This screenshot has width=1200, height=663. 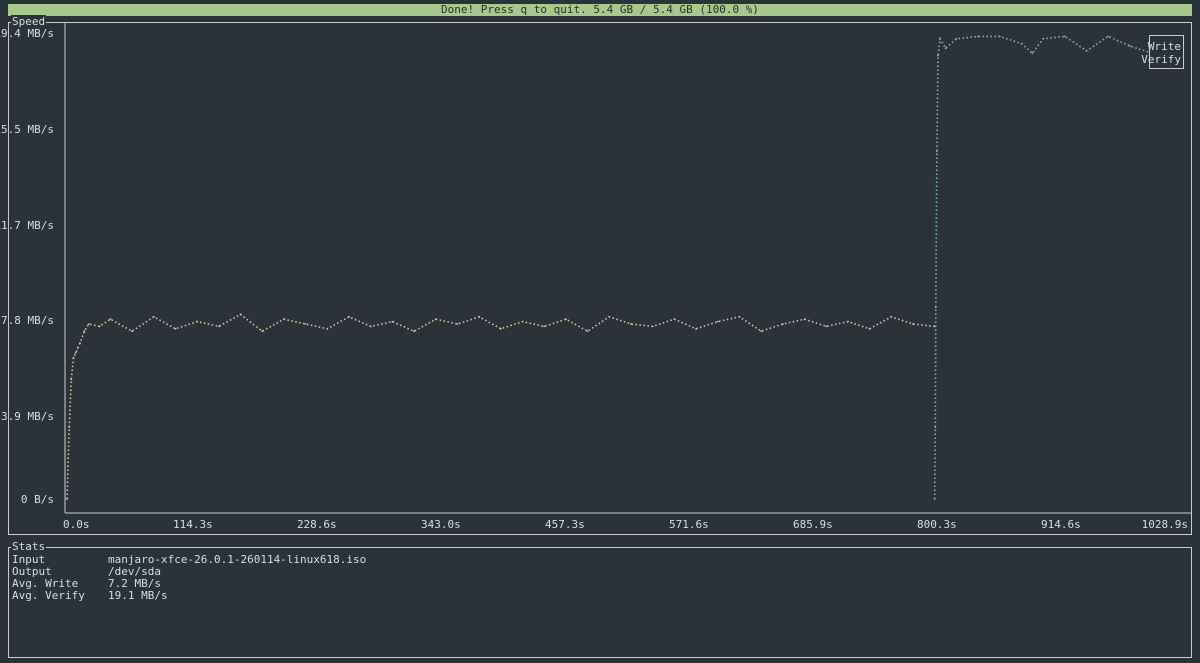 I want to click on x-tick-label: 914.6s, so click(x=1061, y=524).